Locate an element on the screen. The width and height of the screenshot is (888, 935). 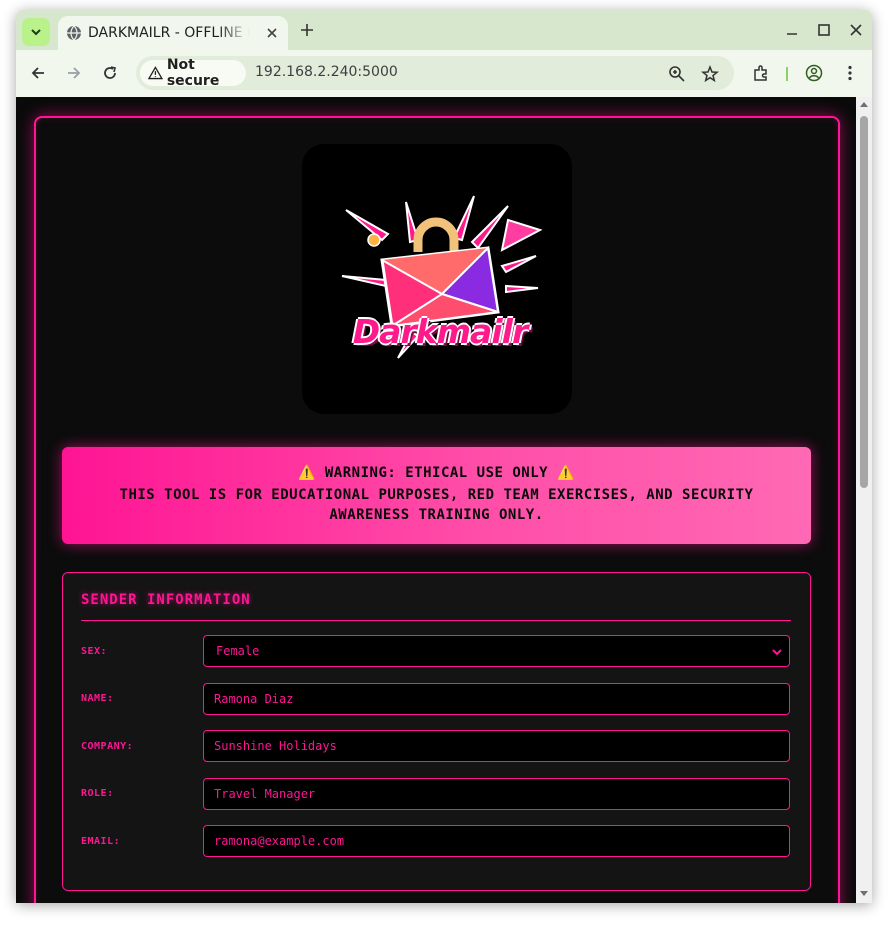
security-chip: Not secure is located at coordinates (193, 73).